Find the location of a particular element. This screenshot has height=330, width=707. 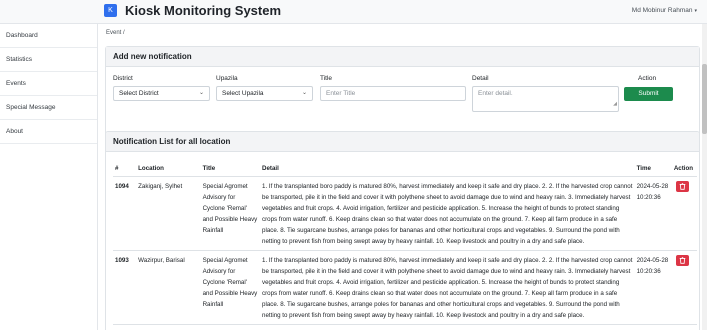

title-label: Title is located at coordinates (326, 78).